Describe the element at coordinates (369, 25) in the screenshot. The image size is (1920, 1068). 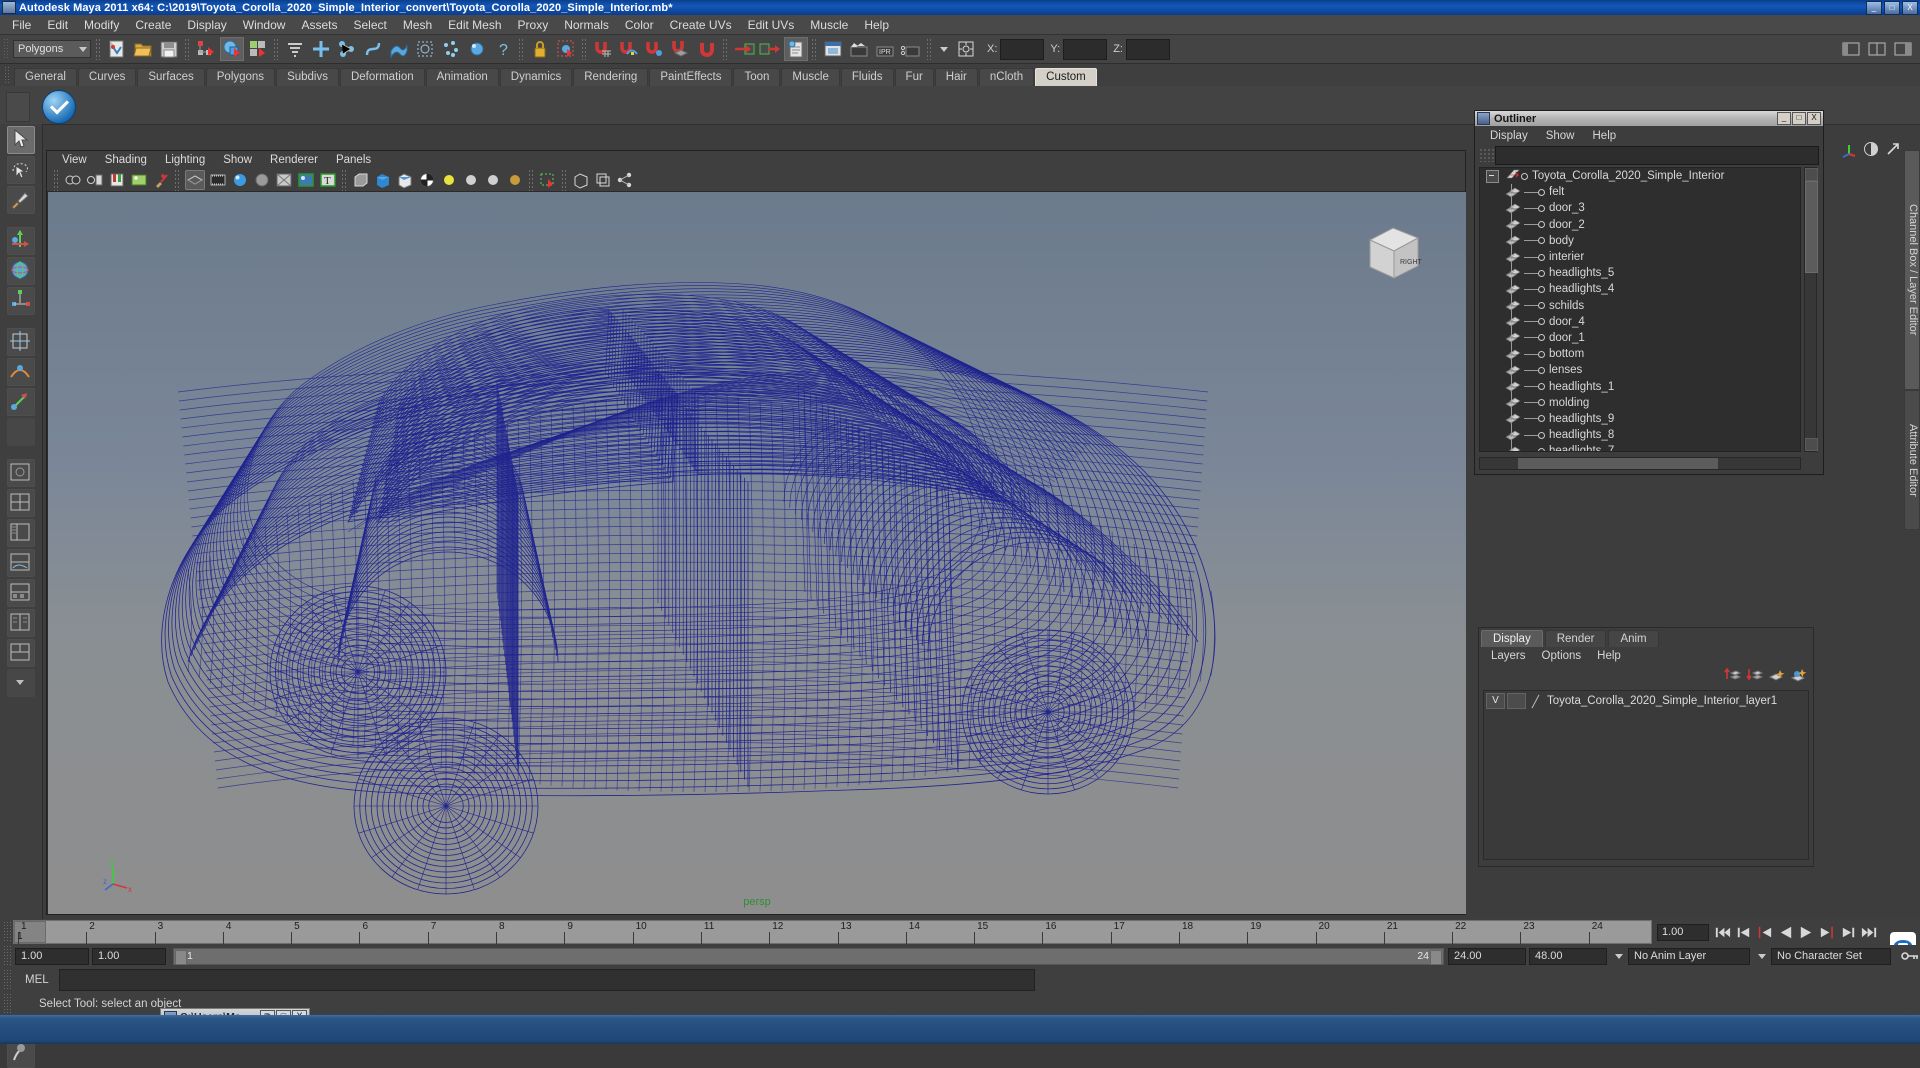
I see `menu-item-select: Select` at that location.